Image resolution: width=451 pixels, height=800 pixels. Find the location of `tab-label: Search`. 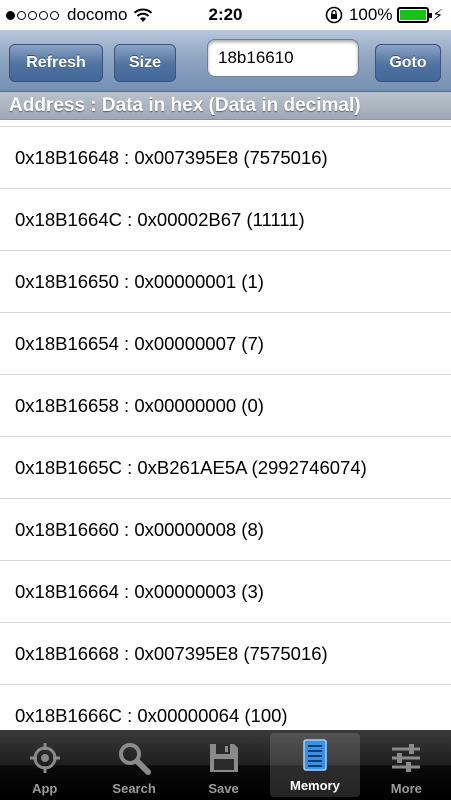

tab-label: Search is located at coordinates (134, 788).